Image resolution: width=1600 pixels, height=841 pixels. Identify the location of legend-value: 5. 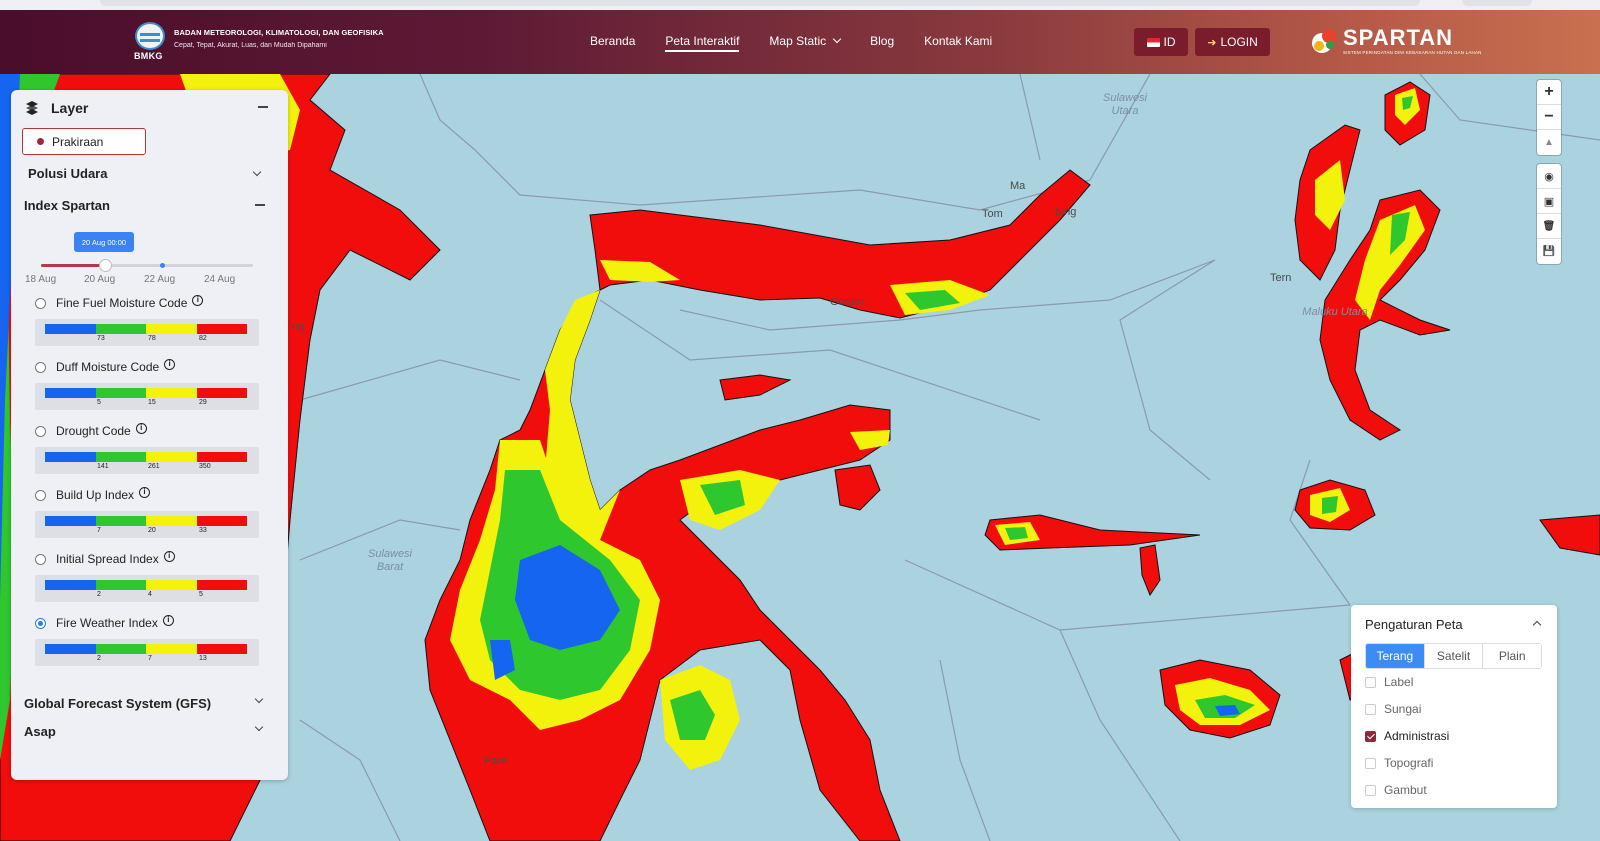
(99, 402).